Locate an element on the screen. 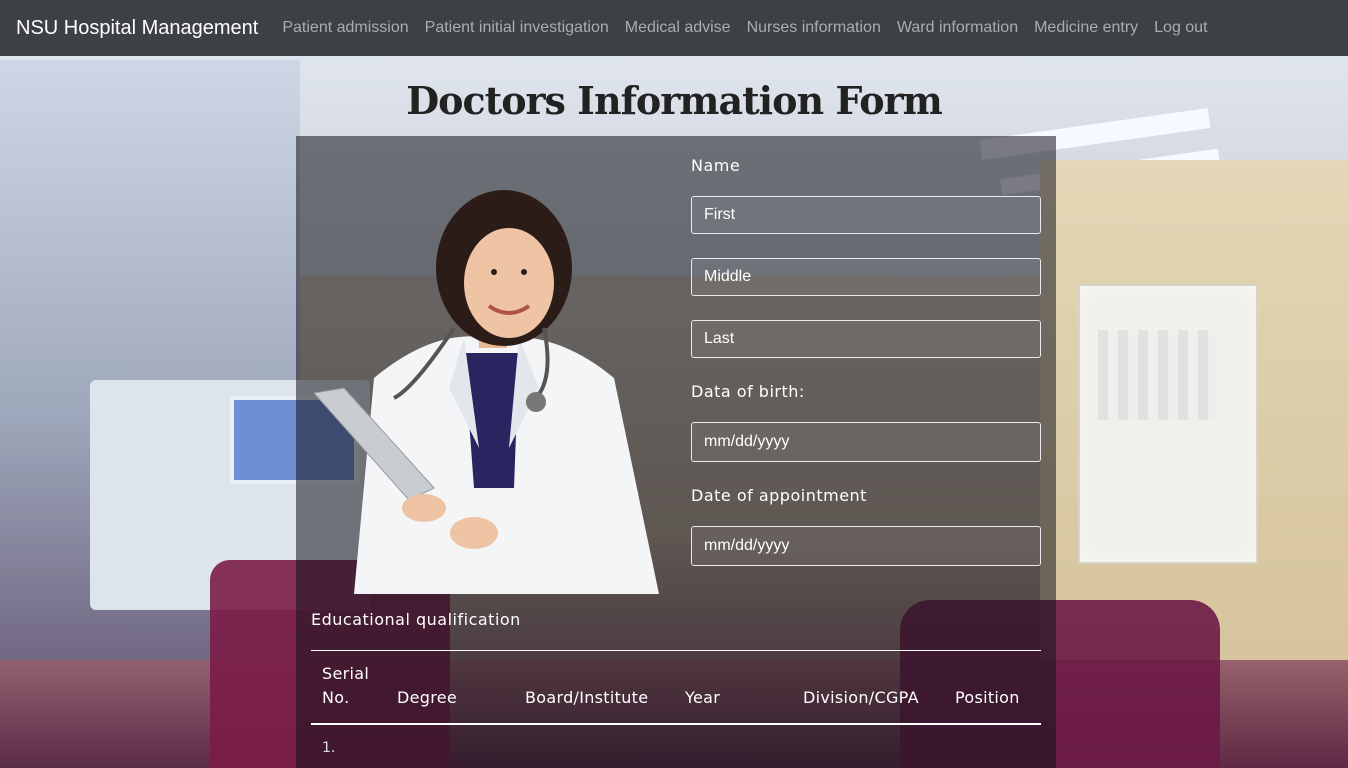  dob-label: Data of birth: is located at coordinates (748, 391).